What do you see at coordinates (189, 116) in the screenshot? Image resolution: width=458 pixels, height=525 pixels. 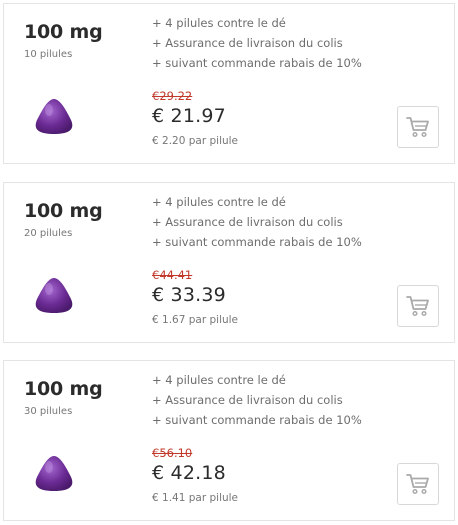 I see `price: € 21.97` at bounding box center [189, 116].